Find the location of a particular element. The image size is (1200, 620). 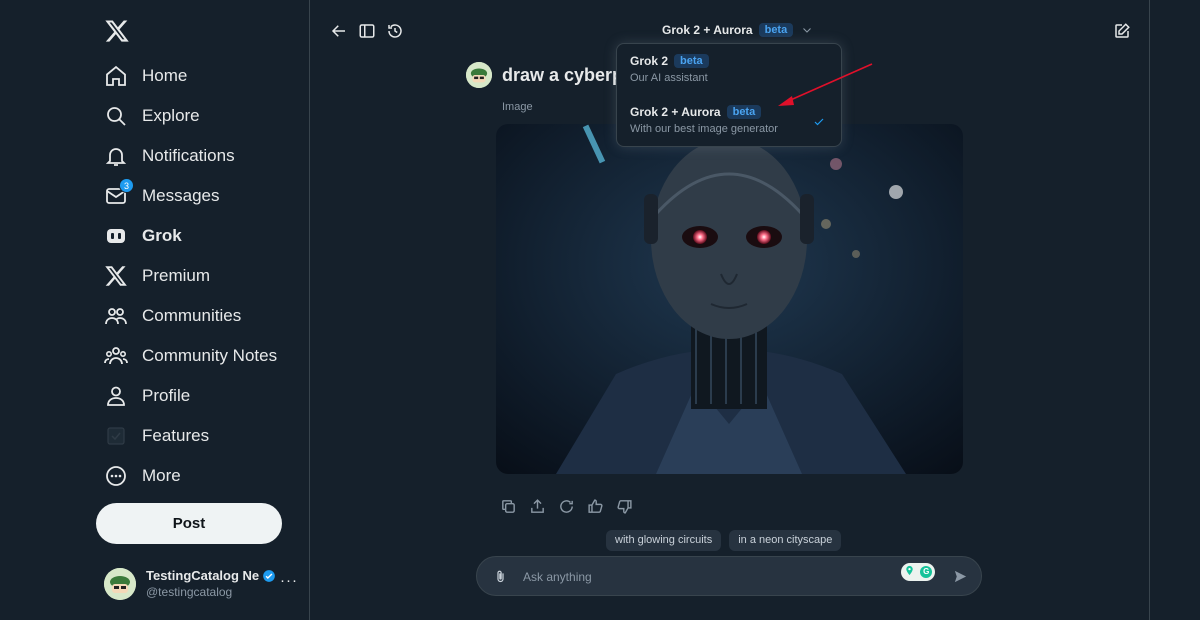

model-name: Grok 2 + Aurora is located at coordinates (707, 30).